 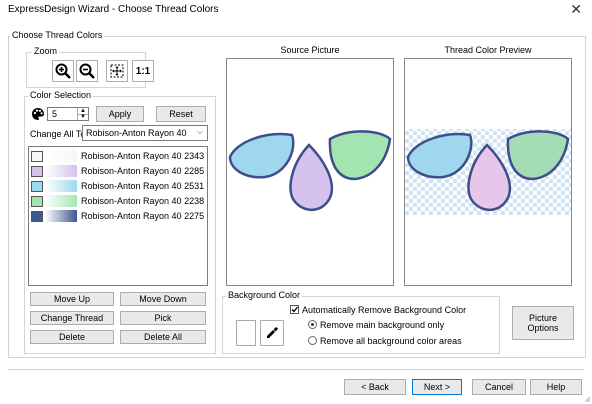 I want to click on apply-button: Apply, so click(x=120, y=114).